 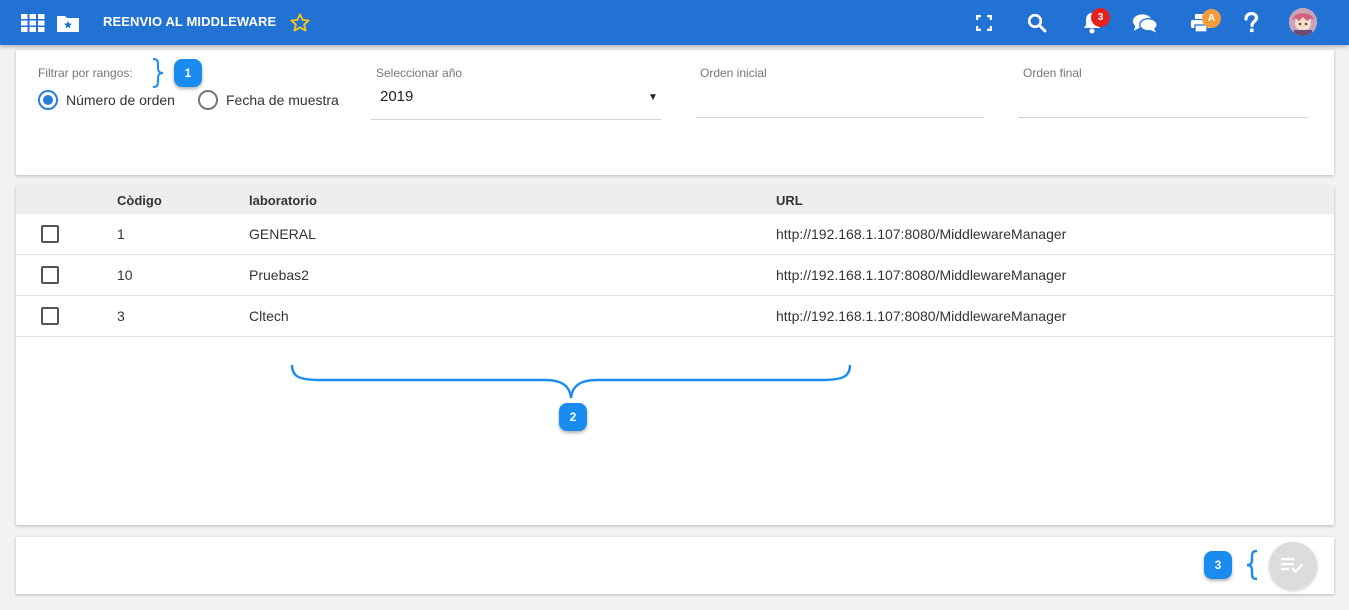 What do you see at coordinates (419, 73) in the screenshot?
I see `year-select-label: Seleccionar año` at bounding box center [419, 73].